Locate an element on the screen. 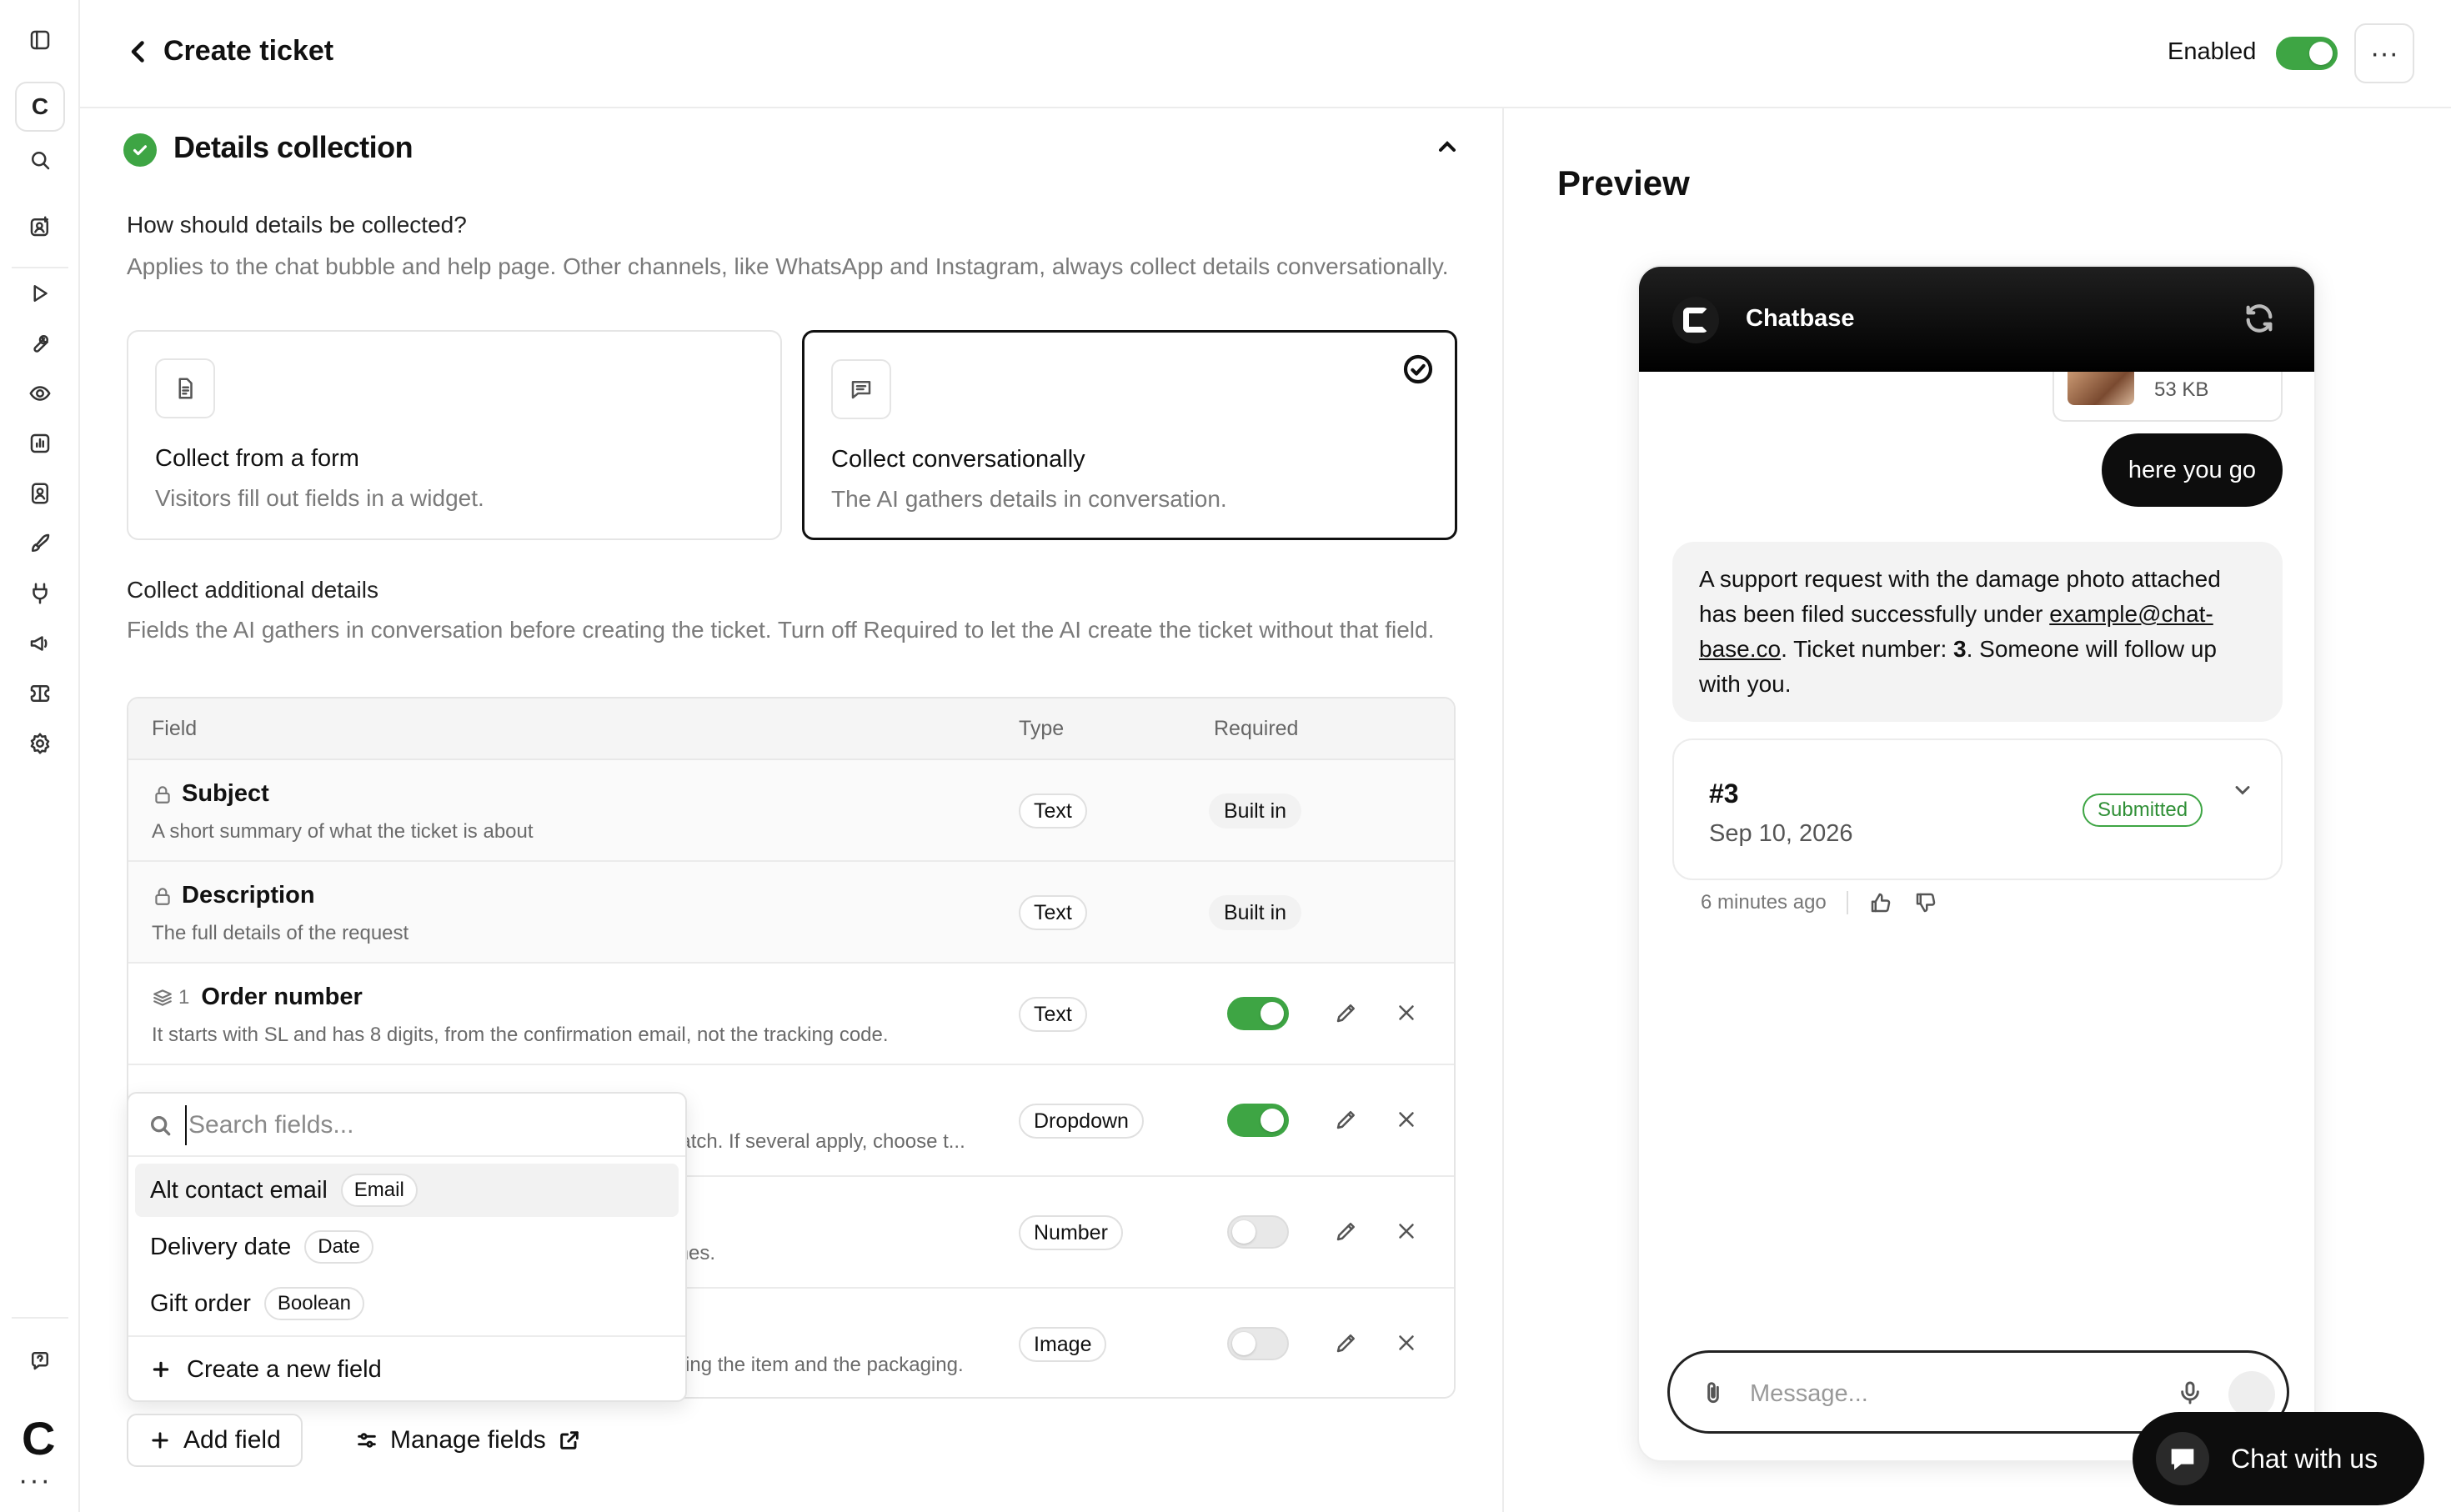 Image resolution: width=2451 pixels, height=1512 pixels. widget-header: Chatbase is located at coordinates (1976, 319).